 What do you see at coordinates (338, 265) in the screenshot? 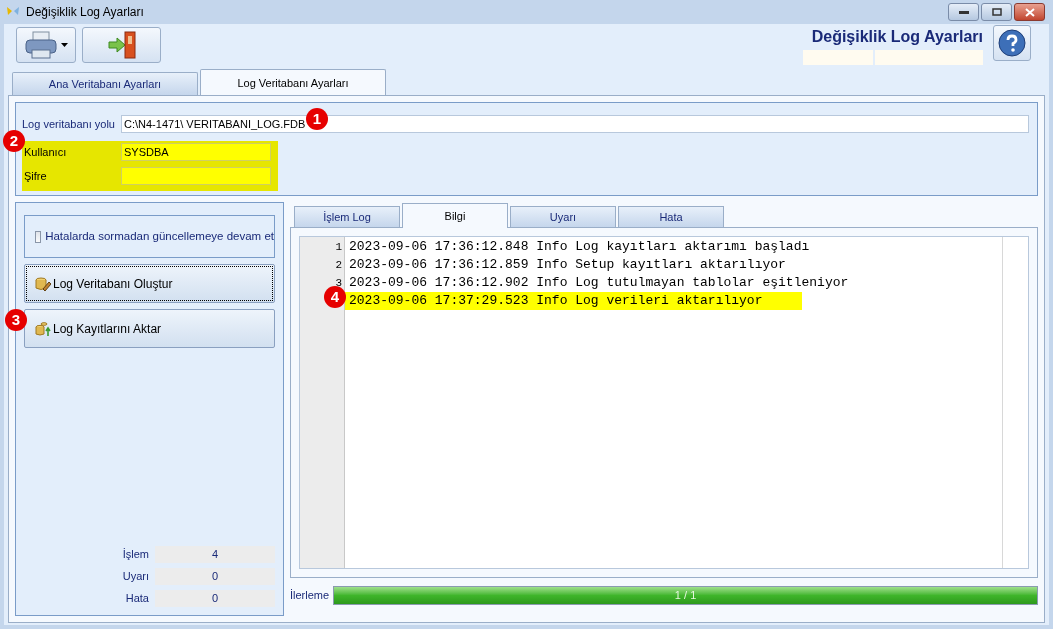
I see `line-number: 2` at bounding box center [338, 265].